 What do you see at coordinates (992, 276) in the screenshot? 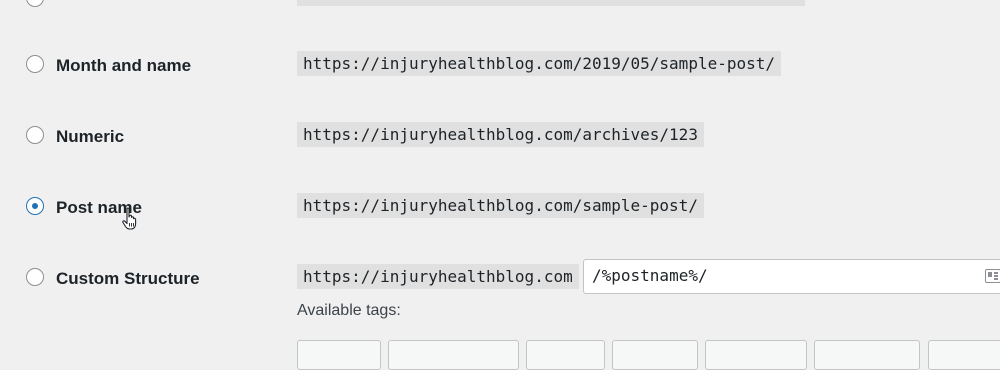
I see `contact-card-icon` at bounding box center [992, 276].